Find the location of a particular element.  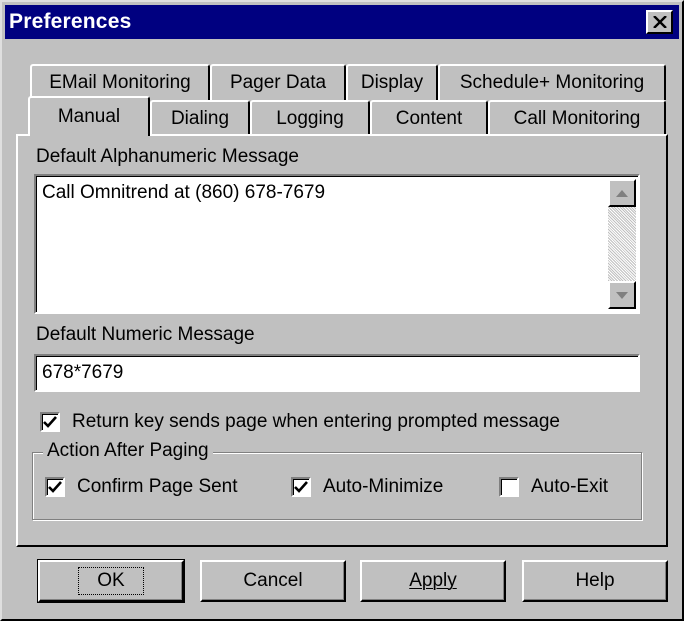

tab-label: Dialing is located at coordinates (200, 118).